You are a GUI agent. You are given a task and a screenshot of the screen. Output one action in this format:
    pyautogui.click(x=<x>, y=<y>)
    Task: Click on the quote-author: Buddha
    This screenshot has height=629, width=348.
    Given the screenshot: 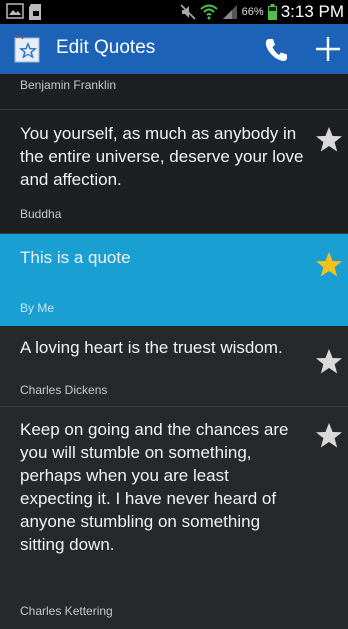 What is the action you would take?
    pyautogui.click(x=41, y=214)
    